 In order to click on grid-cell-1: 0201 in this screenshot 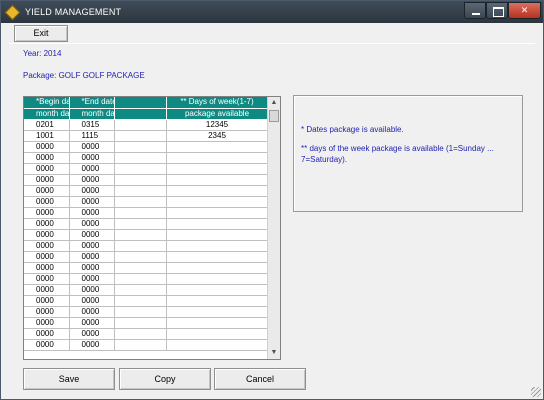, I will do `click(47, 125)`.